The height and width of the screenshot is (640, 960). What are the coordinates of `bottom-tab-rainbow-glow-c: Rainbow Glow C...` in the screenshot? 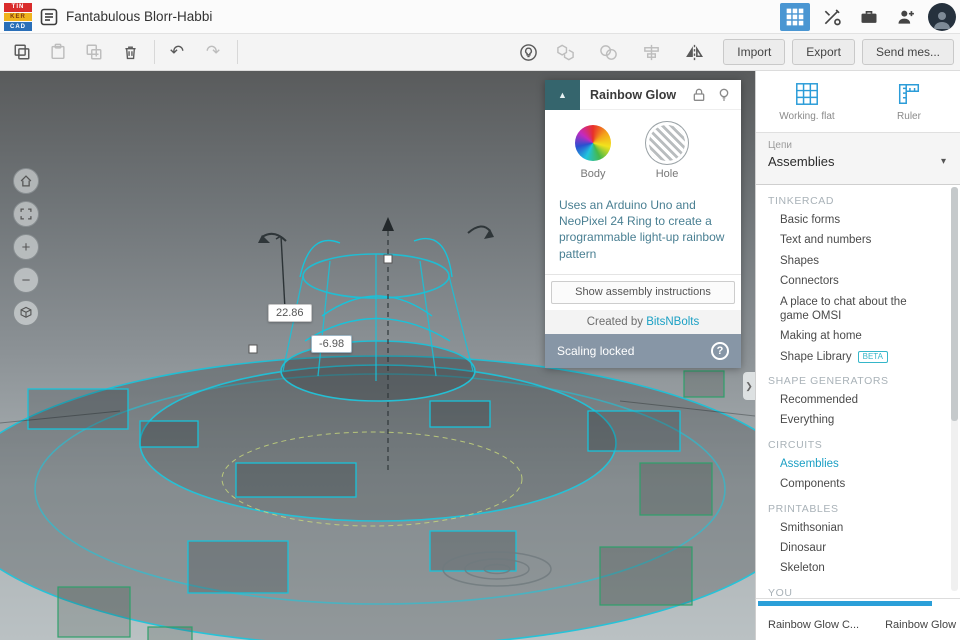 It's located at (813, 625).